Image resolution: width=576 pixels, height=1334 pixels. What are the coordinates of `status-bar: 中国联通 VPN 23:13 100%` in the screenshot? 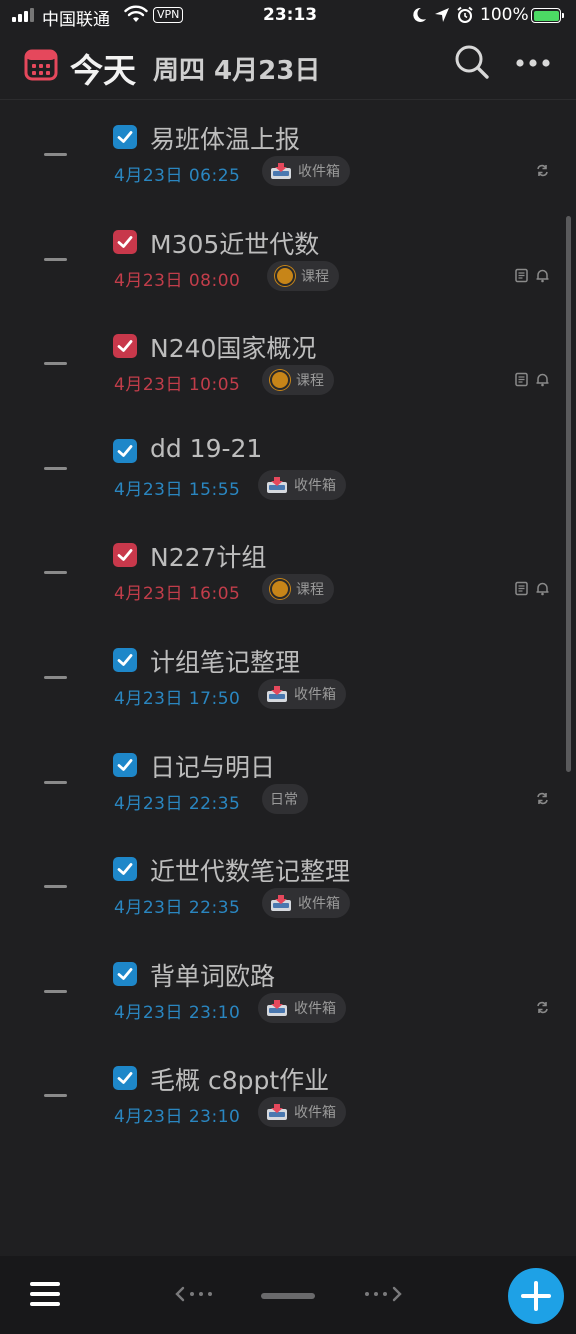 It's located at (288, 16).